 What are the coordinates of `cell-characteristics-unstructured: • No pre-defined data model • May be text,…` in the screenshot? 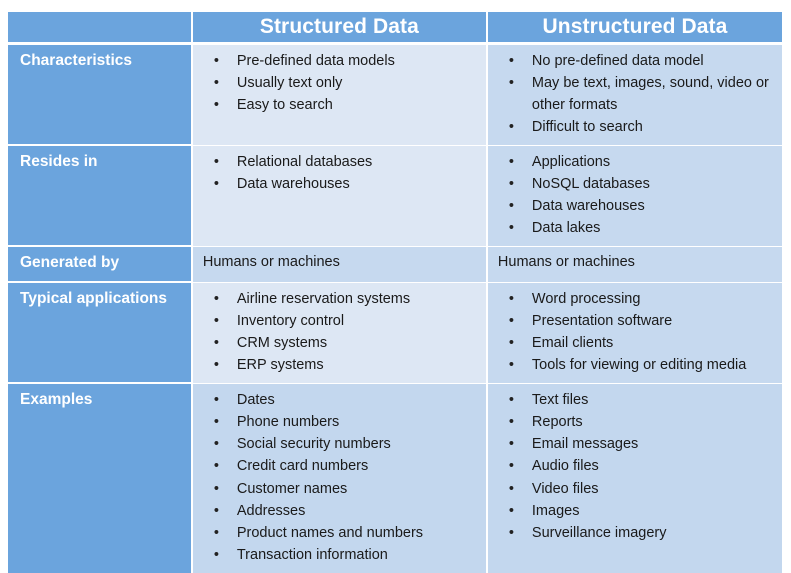 It's located at (634, 96).